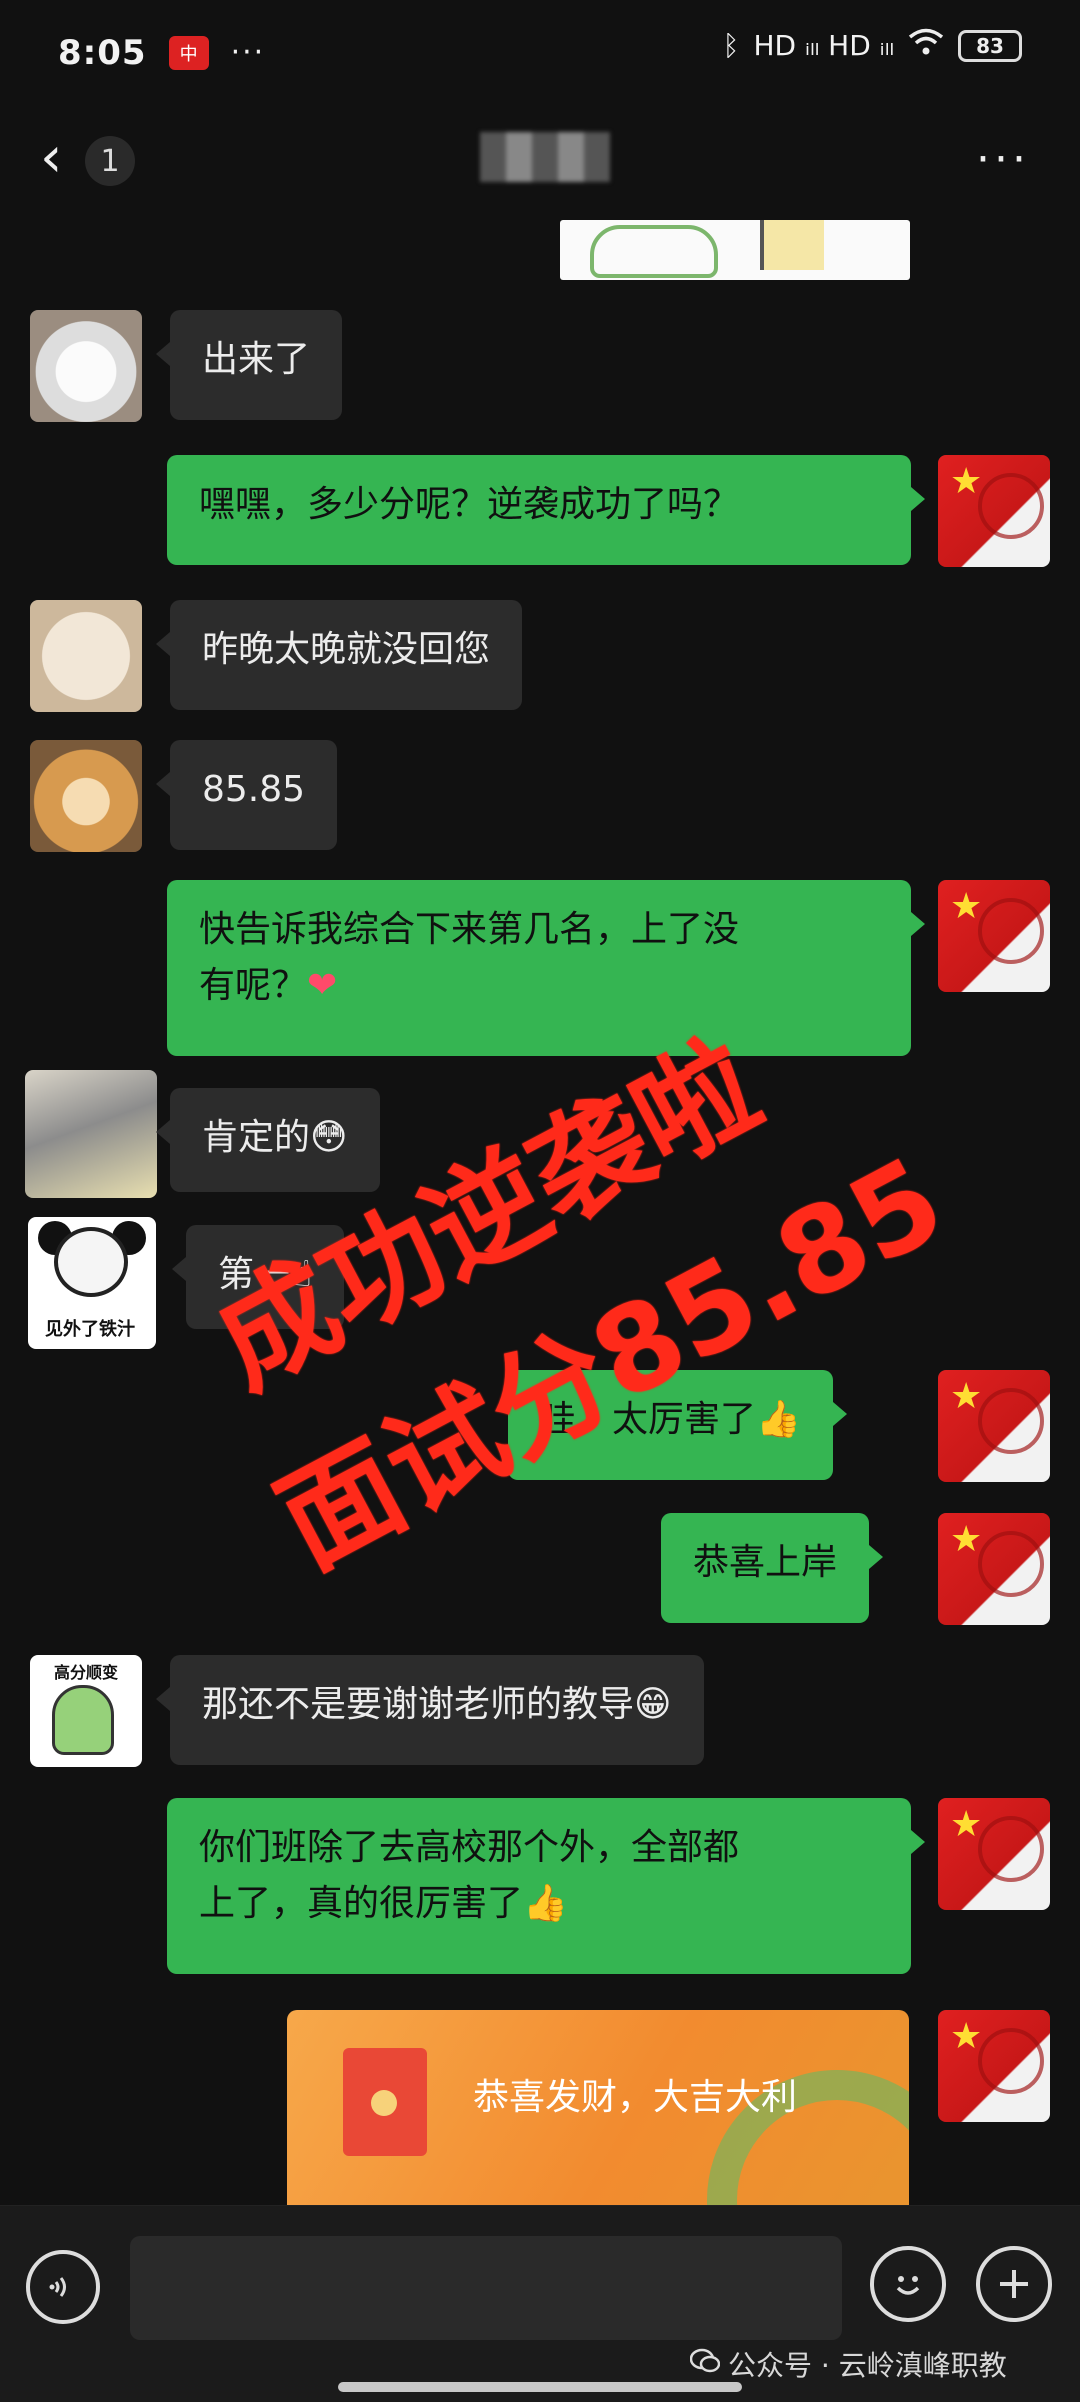  I want to click on emoji-icon, so click(908, 2284).